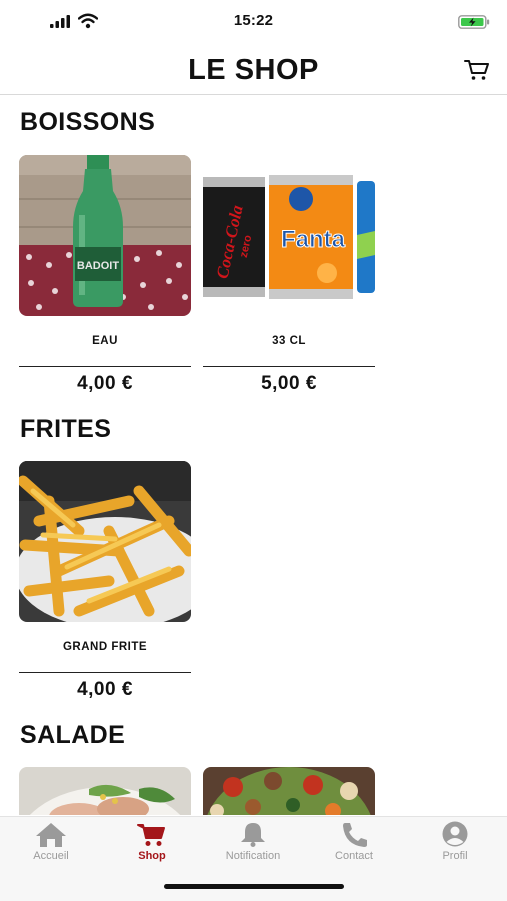  I want to click on product-name: 33 CL, so click(289, 341).